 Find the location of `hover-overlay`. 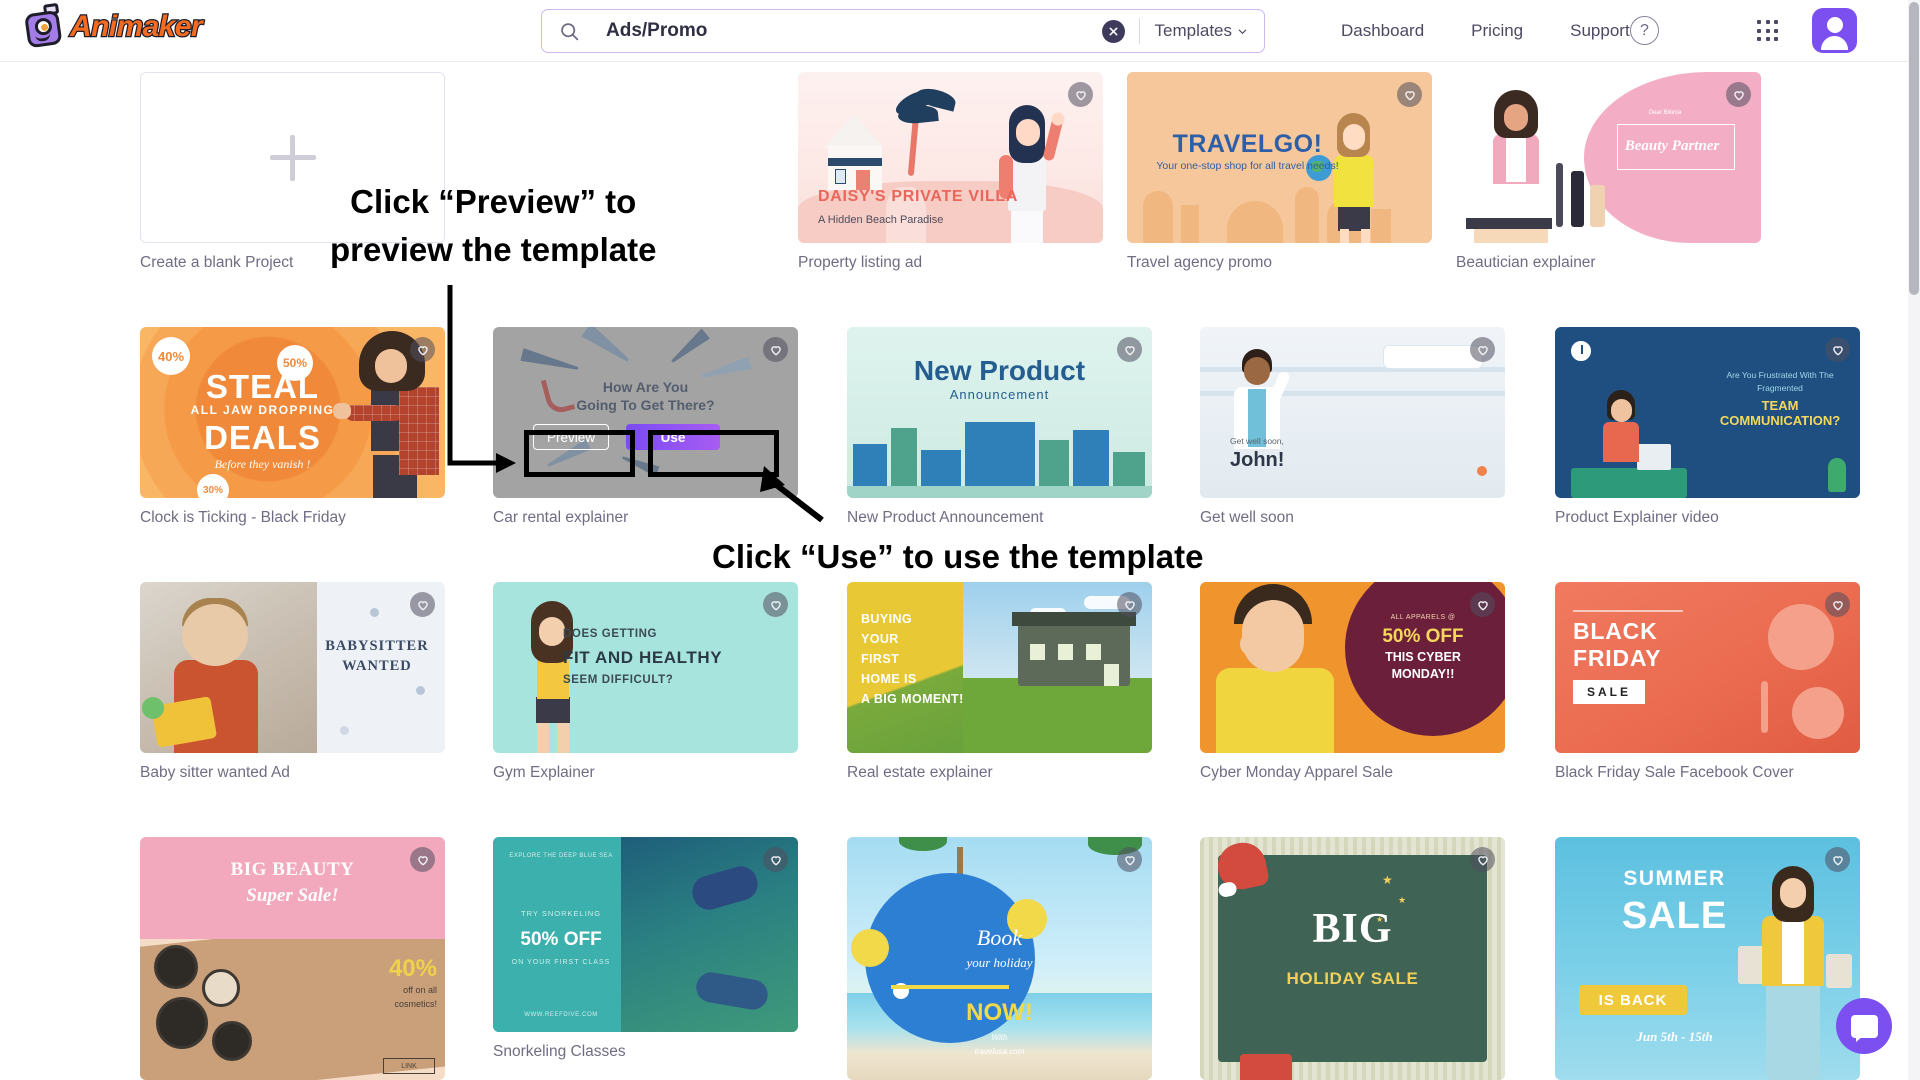

hover-overlay is located at coordinates (645, 412).